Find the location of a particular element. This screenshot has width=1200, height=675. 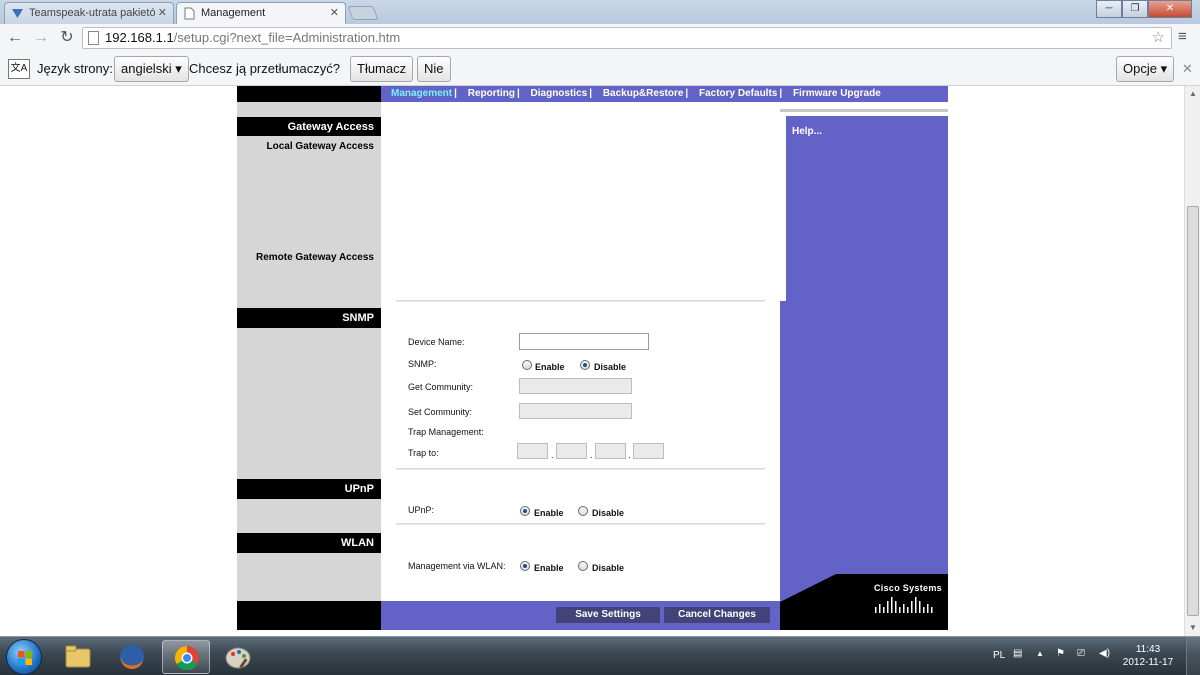

tab-teamspeak: Teamspeak-utrata pakietó ✕ is located at coordinates (89, 13).